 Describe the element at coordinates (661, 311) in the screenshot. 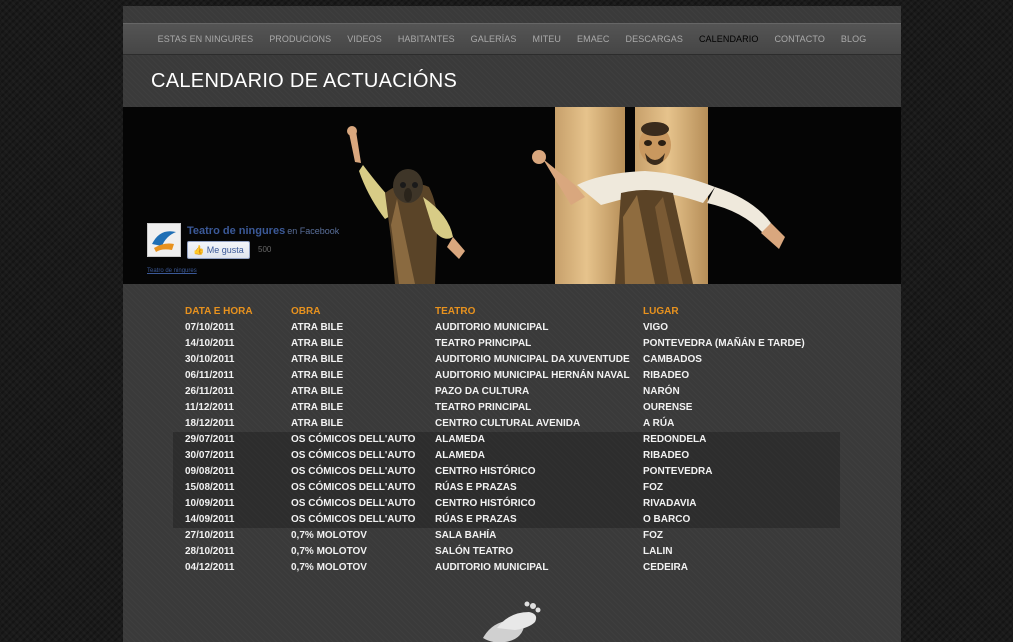

I see `header-place: LUGAR` at that location.